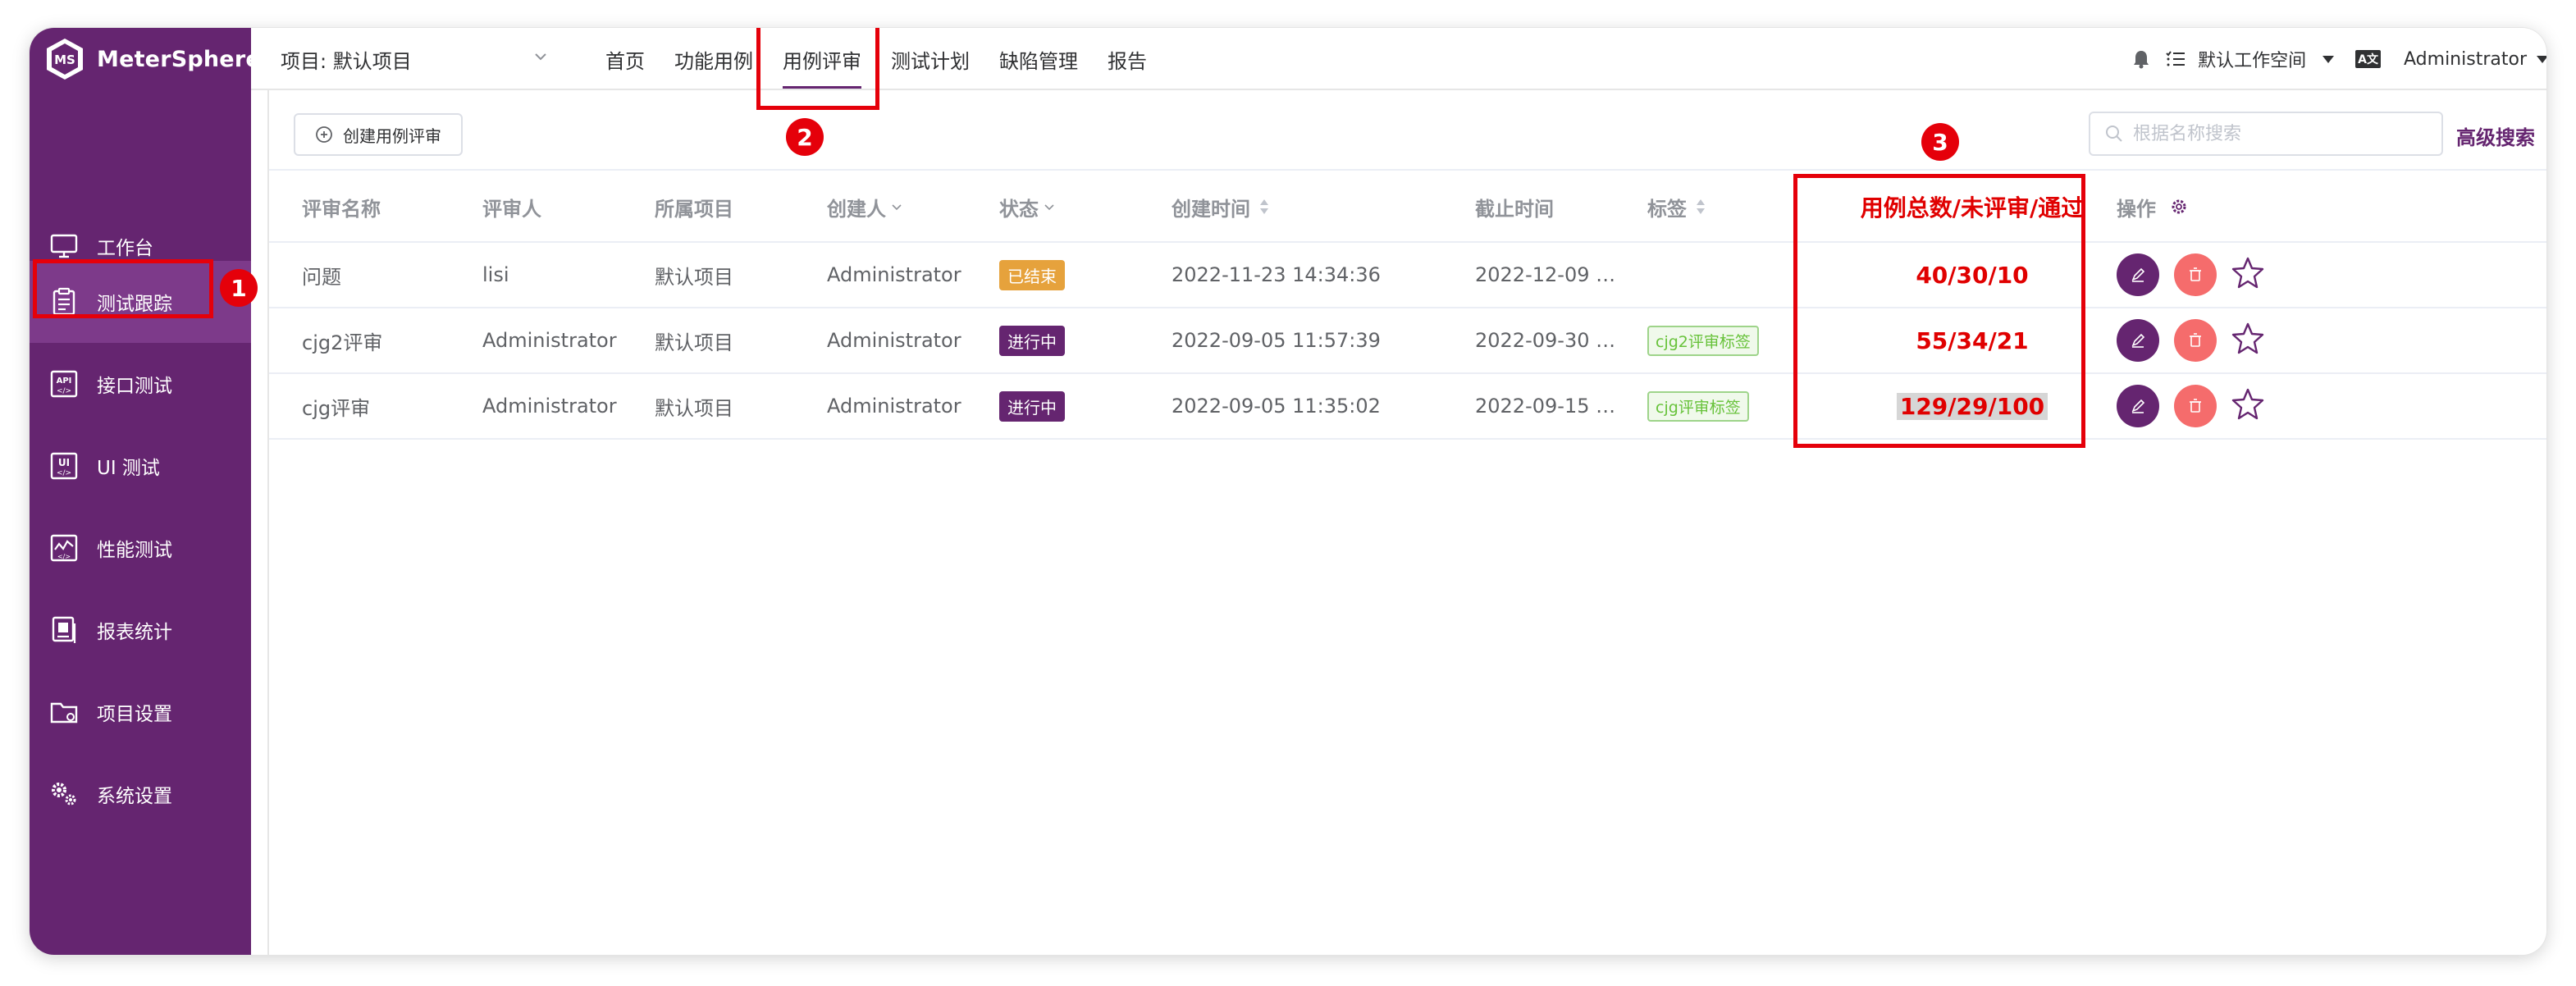  Describe the element at coordinates (694, 209) in the screenshot. I see `header-project: 所属项目` at that location.